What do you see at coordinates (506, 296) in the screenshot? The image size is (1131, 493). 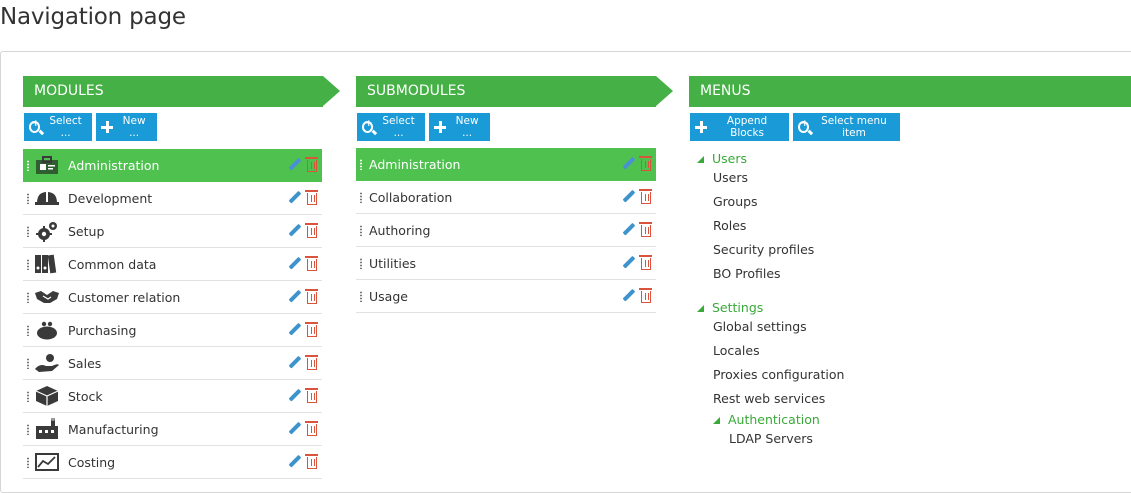 I see `submodule-row: Usage` at bounding box center [506, 296].